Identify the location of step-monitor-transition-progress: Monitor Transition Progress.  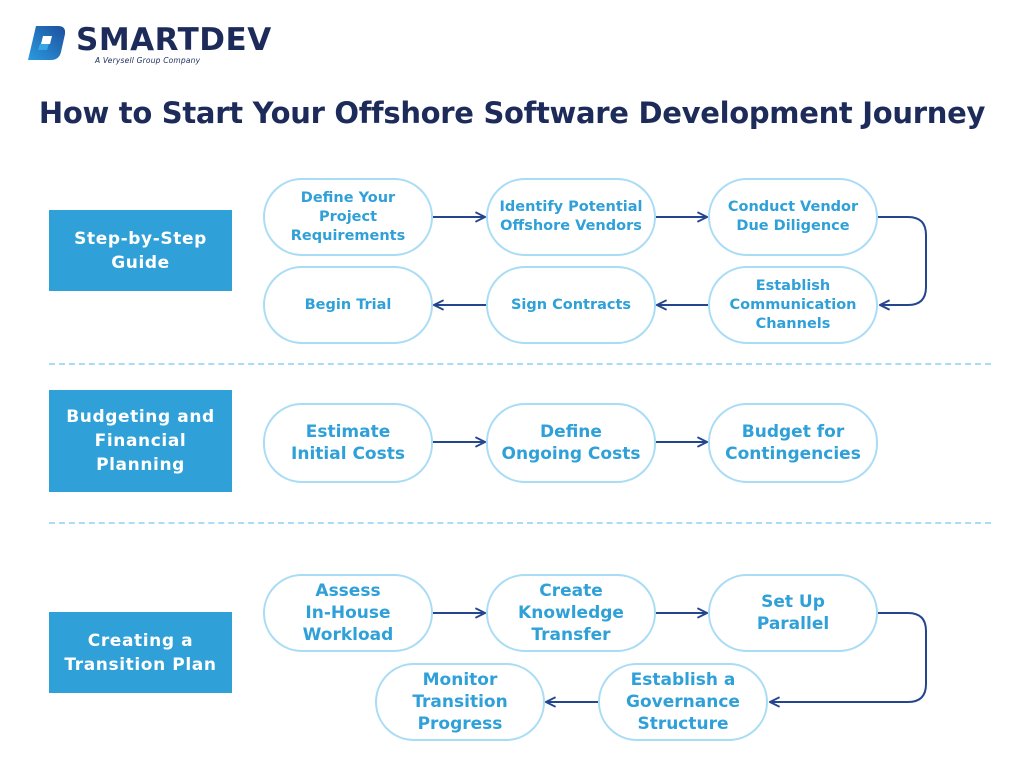
(460, 702).